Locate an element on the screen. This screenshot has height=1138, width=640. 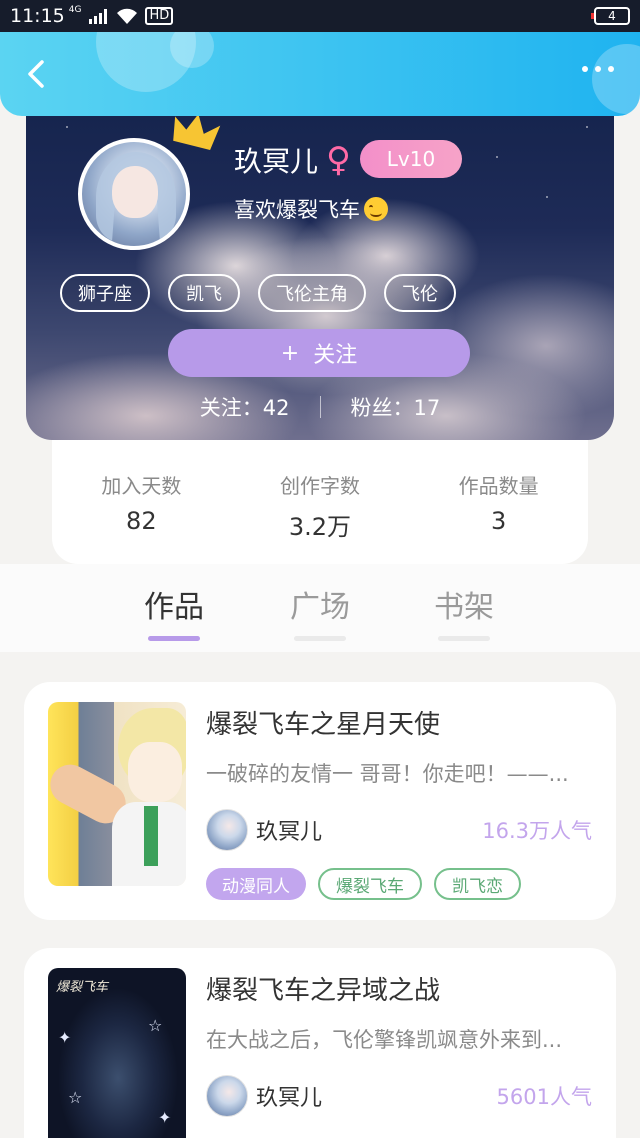
profile-tag: 飞伦主角 is located at coordinates (312, 293).